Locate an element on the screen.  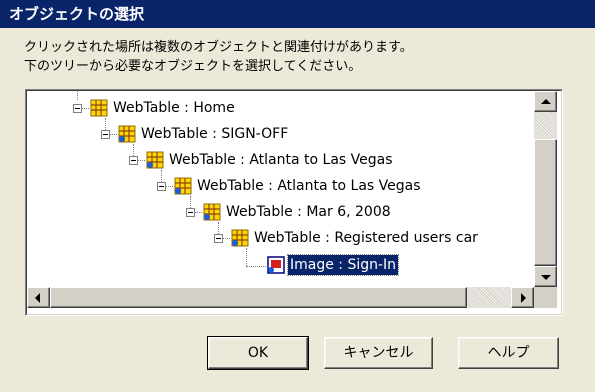
tree-node-label: WebTable : Mar 6, 2008 is located at coordinates (308, 212).